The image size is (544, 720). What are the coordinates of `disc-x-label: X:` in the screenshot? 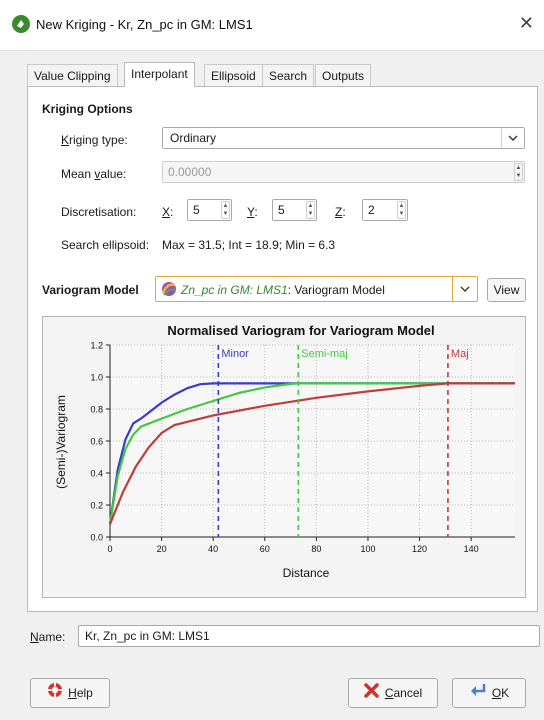 It's located at (168, 212).